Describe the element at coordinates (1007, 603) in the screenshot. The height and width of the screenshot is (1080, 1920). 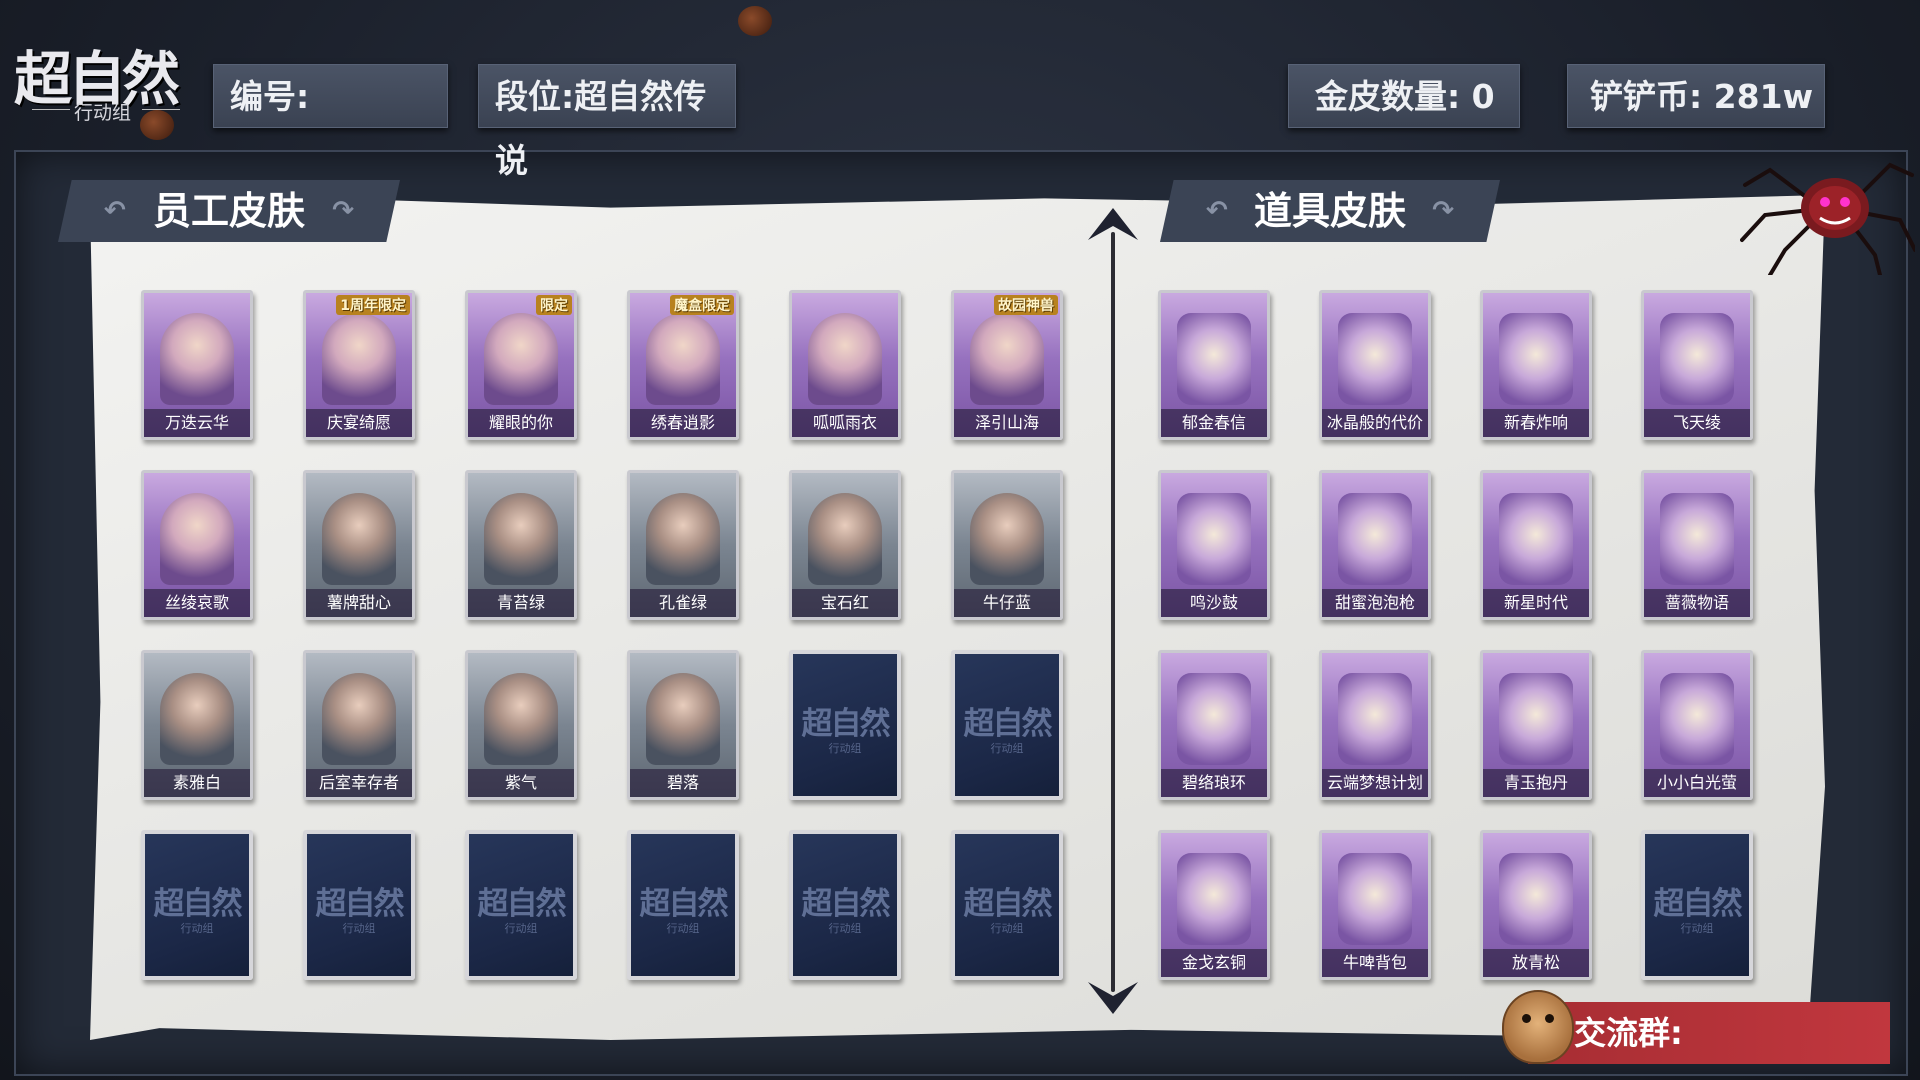
I see `skin-name-label: 牛仔蓝` at that location.